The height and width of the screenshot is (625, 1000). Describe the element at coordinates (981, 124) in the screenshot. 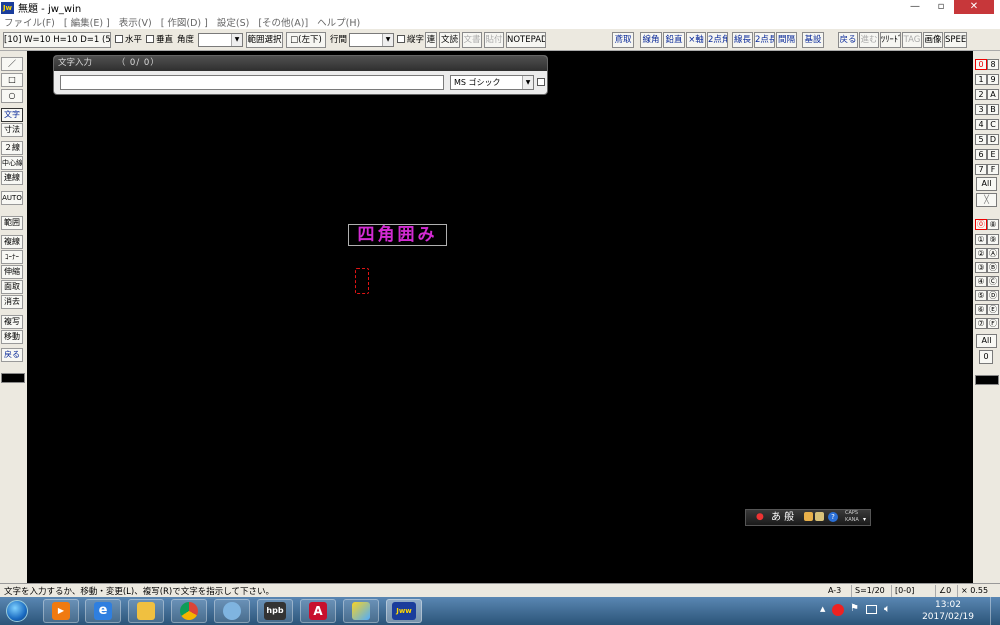

I see `layer-group-4: 4` at that location.